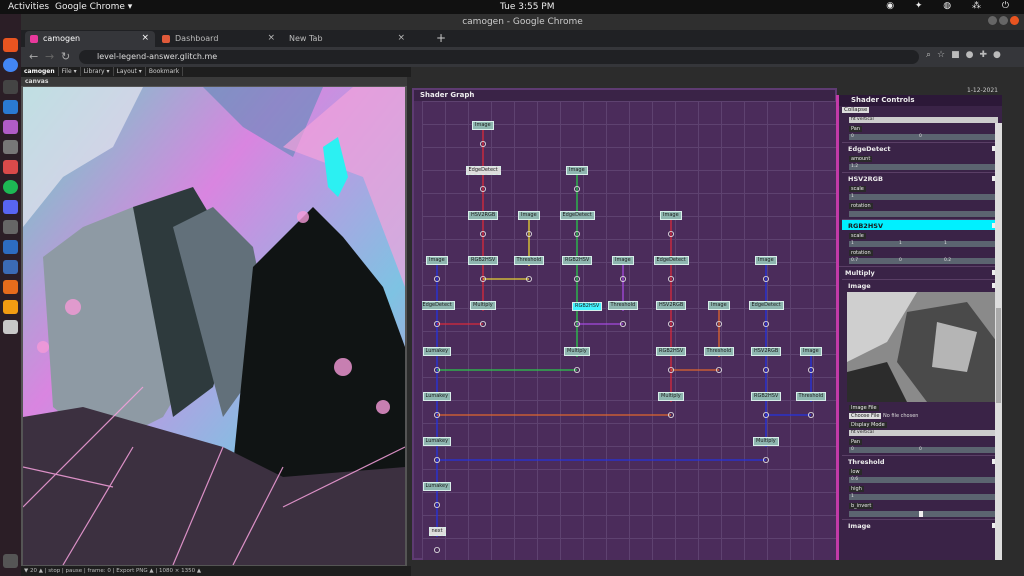 This screenshot has width=1024, height=576. Describe the element at coordinates (923, 433) in the screenshot. I see `display-mode-select: fit vertical` at that location.